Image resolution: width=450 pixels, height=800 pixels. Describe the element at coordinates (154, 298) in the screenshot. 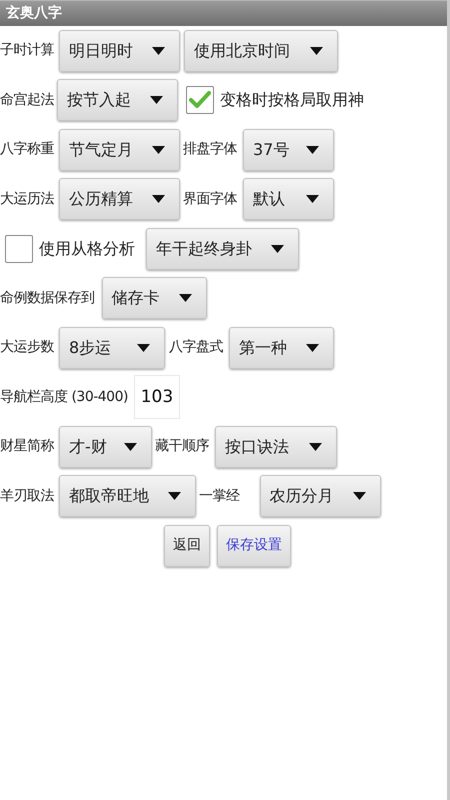

I see `dropdown: 储存卡` at that location.